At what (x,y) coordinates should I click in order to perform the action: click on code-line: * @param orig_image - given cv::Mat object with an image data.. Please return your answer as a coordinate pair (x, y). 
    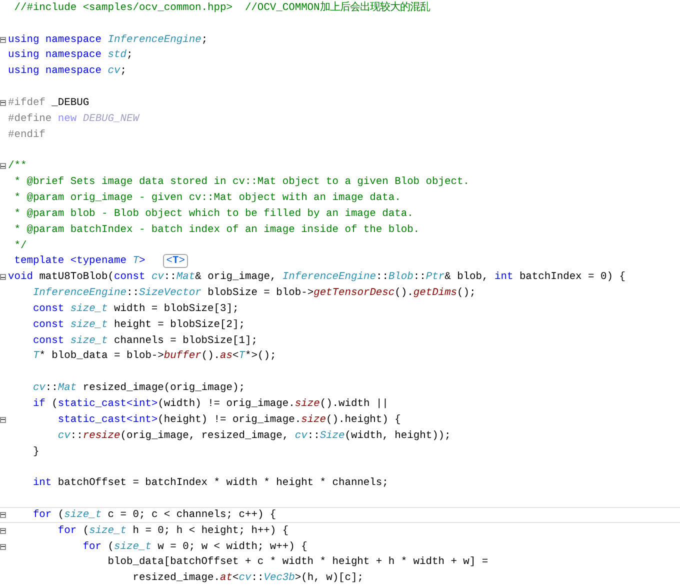
    Looking at the image, I should click on (207, 198).